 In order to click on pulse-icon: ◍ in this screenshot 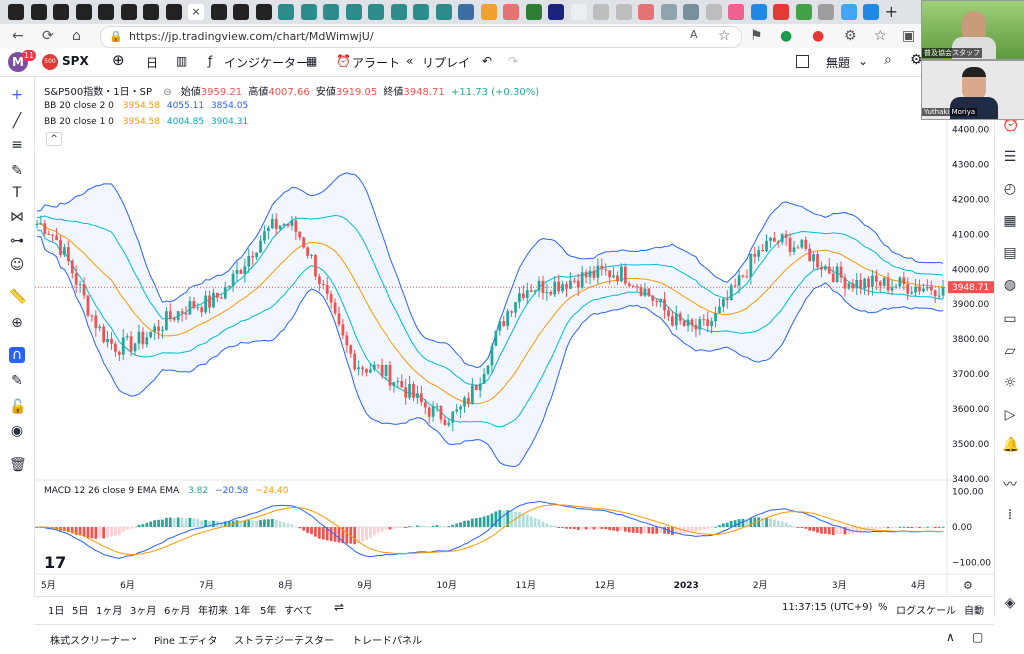, I will do `click(1010, 285)`.